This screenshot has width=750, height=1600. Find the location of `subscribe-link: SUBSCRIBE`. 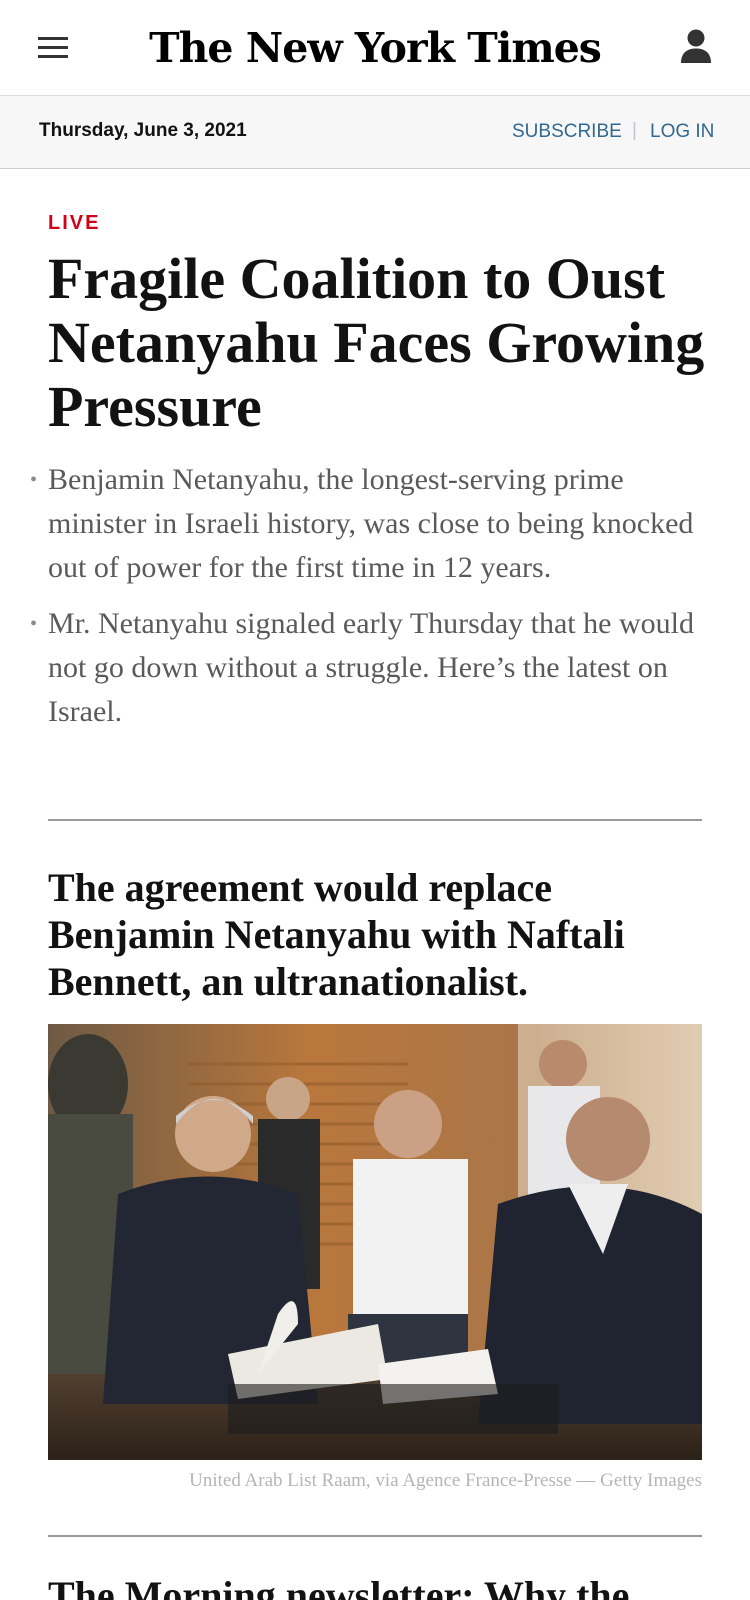

subscribe-link: SUBSCRIBE is located at coordinates (567, 132).